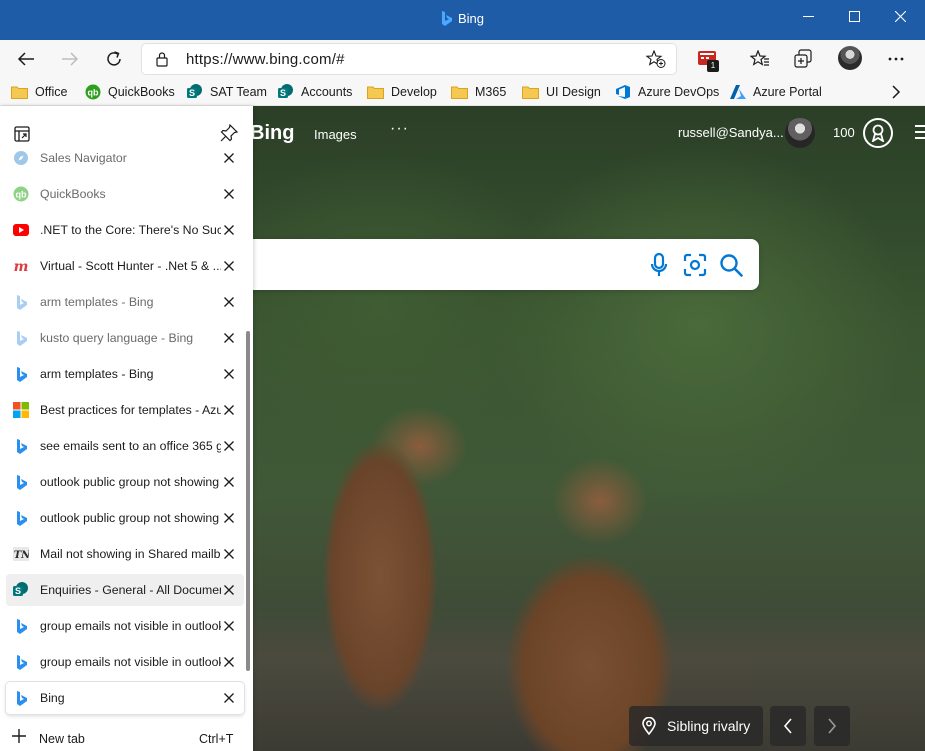 This screenshot has height=751, width=925. Describe the element at coordinates (229, 133) in the screenshot. I see `pin-pane-icon` at that location.